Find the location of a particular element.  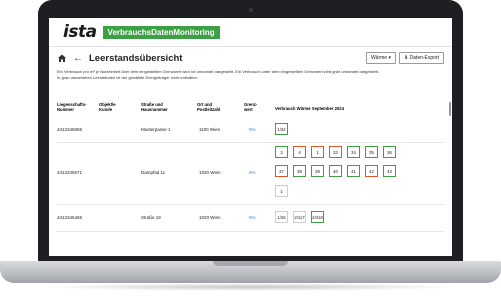

row-number: 4312345669 is located at coordinates (70, 129).